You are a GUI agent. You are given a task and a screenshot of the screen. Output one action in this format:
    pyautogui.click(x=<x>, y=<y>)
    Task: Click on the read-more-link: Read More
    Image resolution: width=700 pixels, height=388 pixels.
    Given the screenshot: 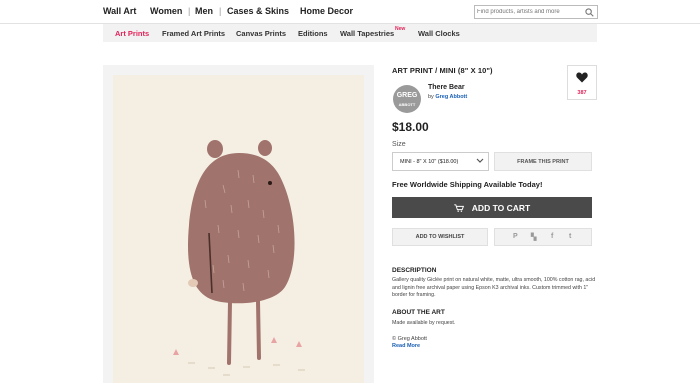 What is the action you would take?
    pyautogui.click(x=406, y=346)
    